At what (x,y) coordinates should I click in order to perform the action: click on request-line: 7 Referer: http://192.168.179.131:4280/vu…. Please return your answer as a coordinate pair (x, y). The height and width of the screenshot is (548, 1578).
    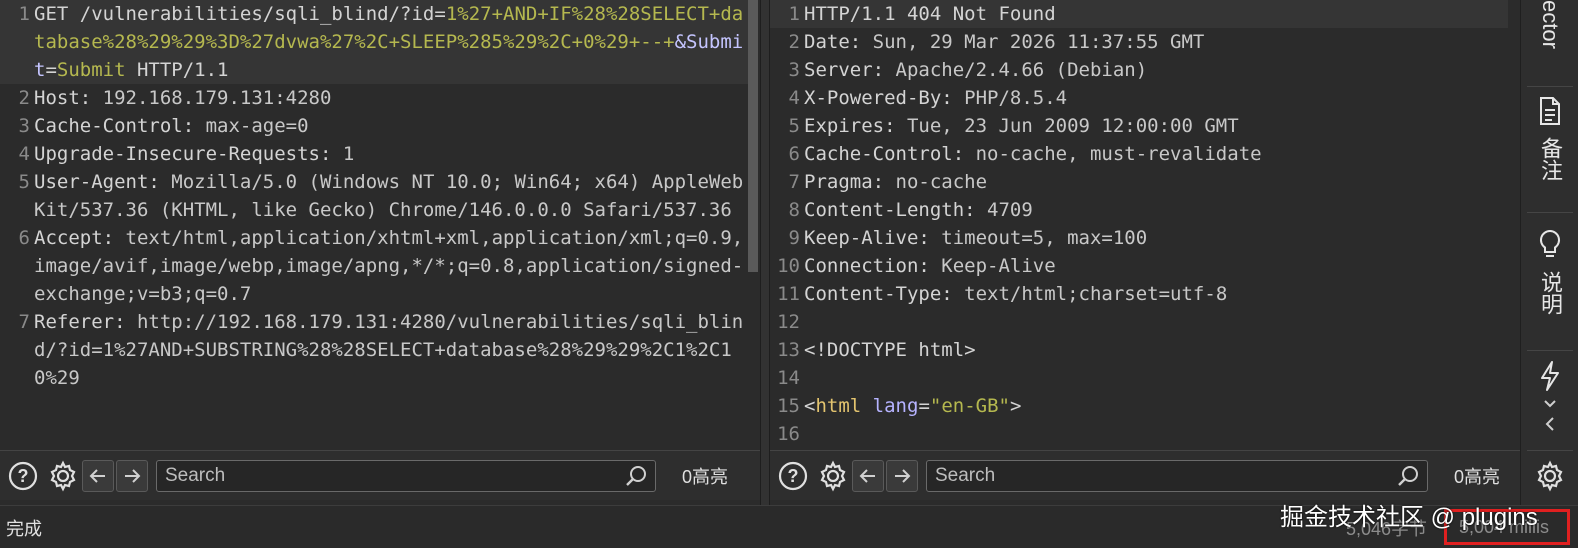
    Looking at the image, I should click on (374, 350).